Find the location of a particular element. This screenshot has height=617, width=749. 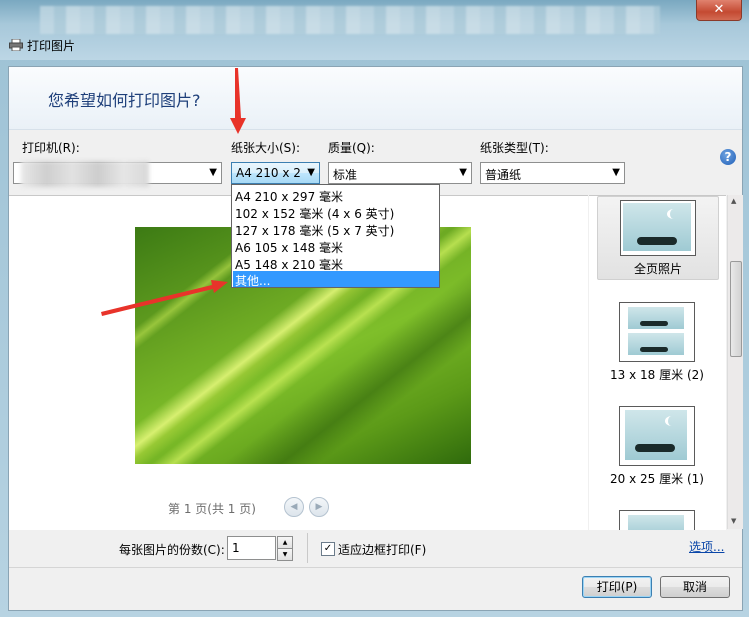

printer-name-redacted is located at coordinates (85, 174).